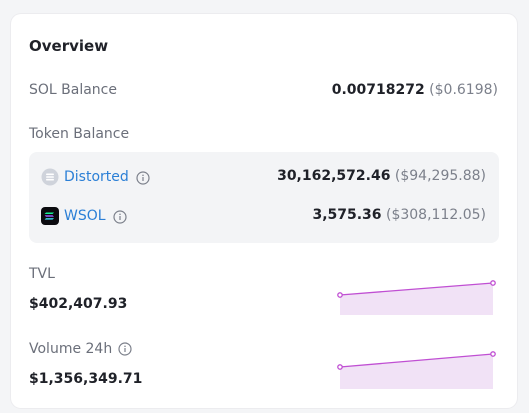  What do you see at coordinates (334, 176) in the screenshot?
I see `token-amount-distorted: 30,162,572.46` at bounding box center [334, 176].